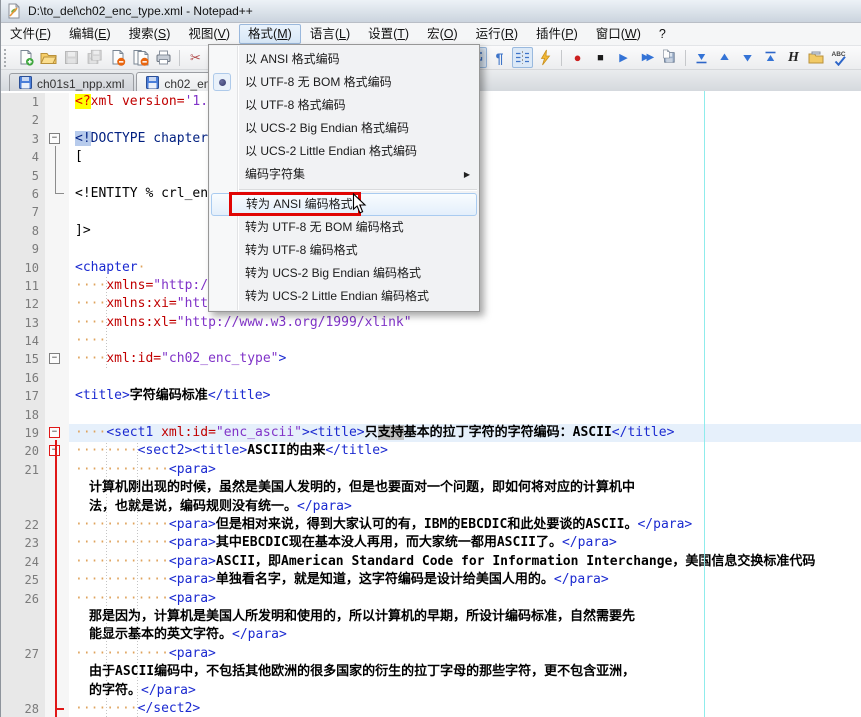 This screenshot has width=861, height=717. Describe the element at coordinates (209, 34) in the screenshot. I see `menu-item-view: 视图(V)` at that location.